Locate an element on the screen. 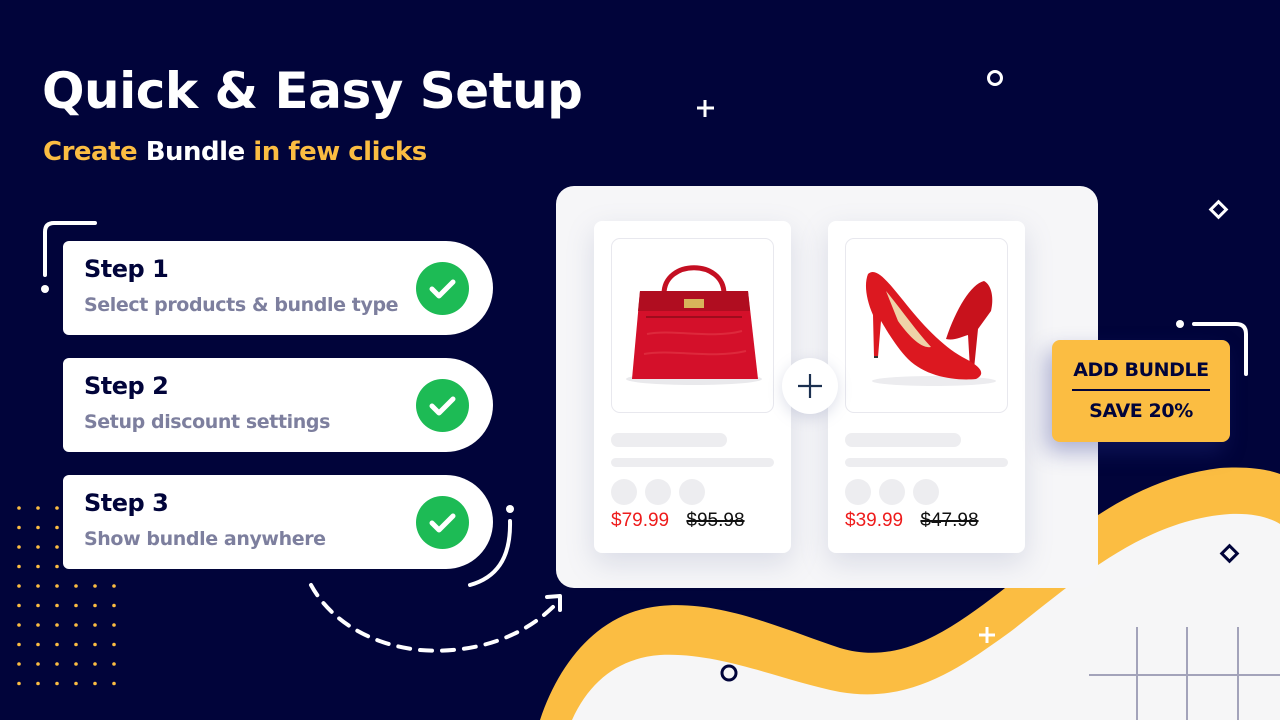 The height and width of the screenshot is (720, 1280). product-card-1: $79.99 $95.98 is located at coordinates (692, 387).